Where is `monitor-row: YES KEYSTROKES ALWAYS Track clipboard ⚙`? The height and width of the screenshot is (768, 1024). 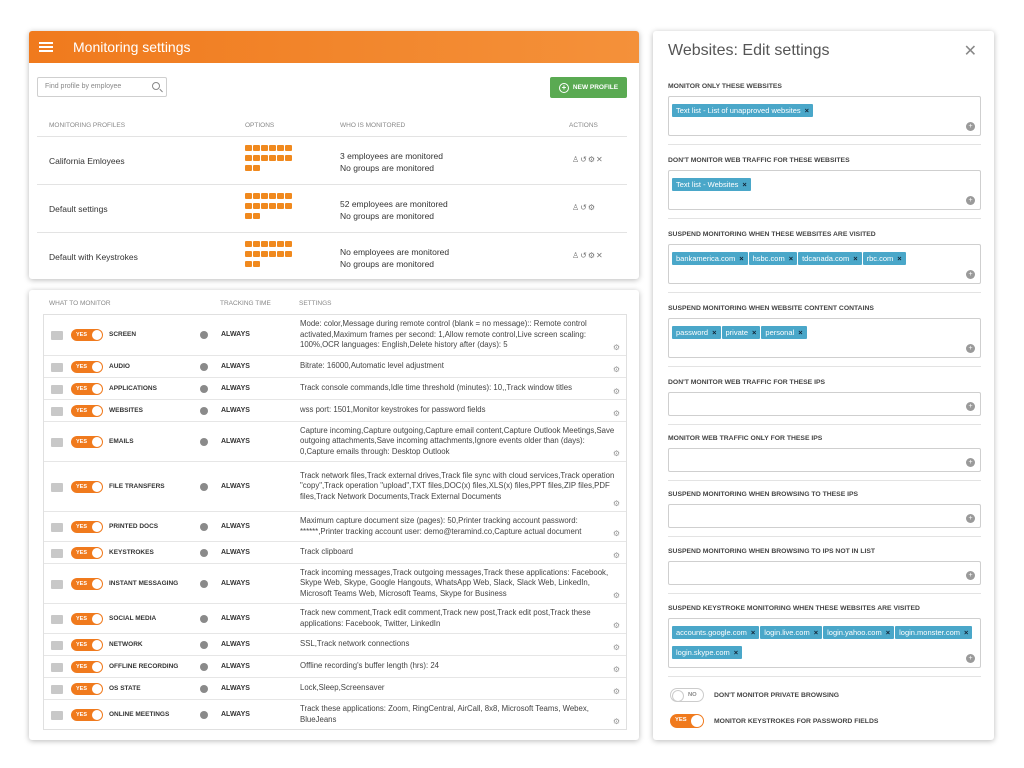
monitor-row: YES KEYSTROKES ALWAYS Track clipboard ⚙ is located at coordinates (335, 552).